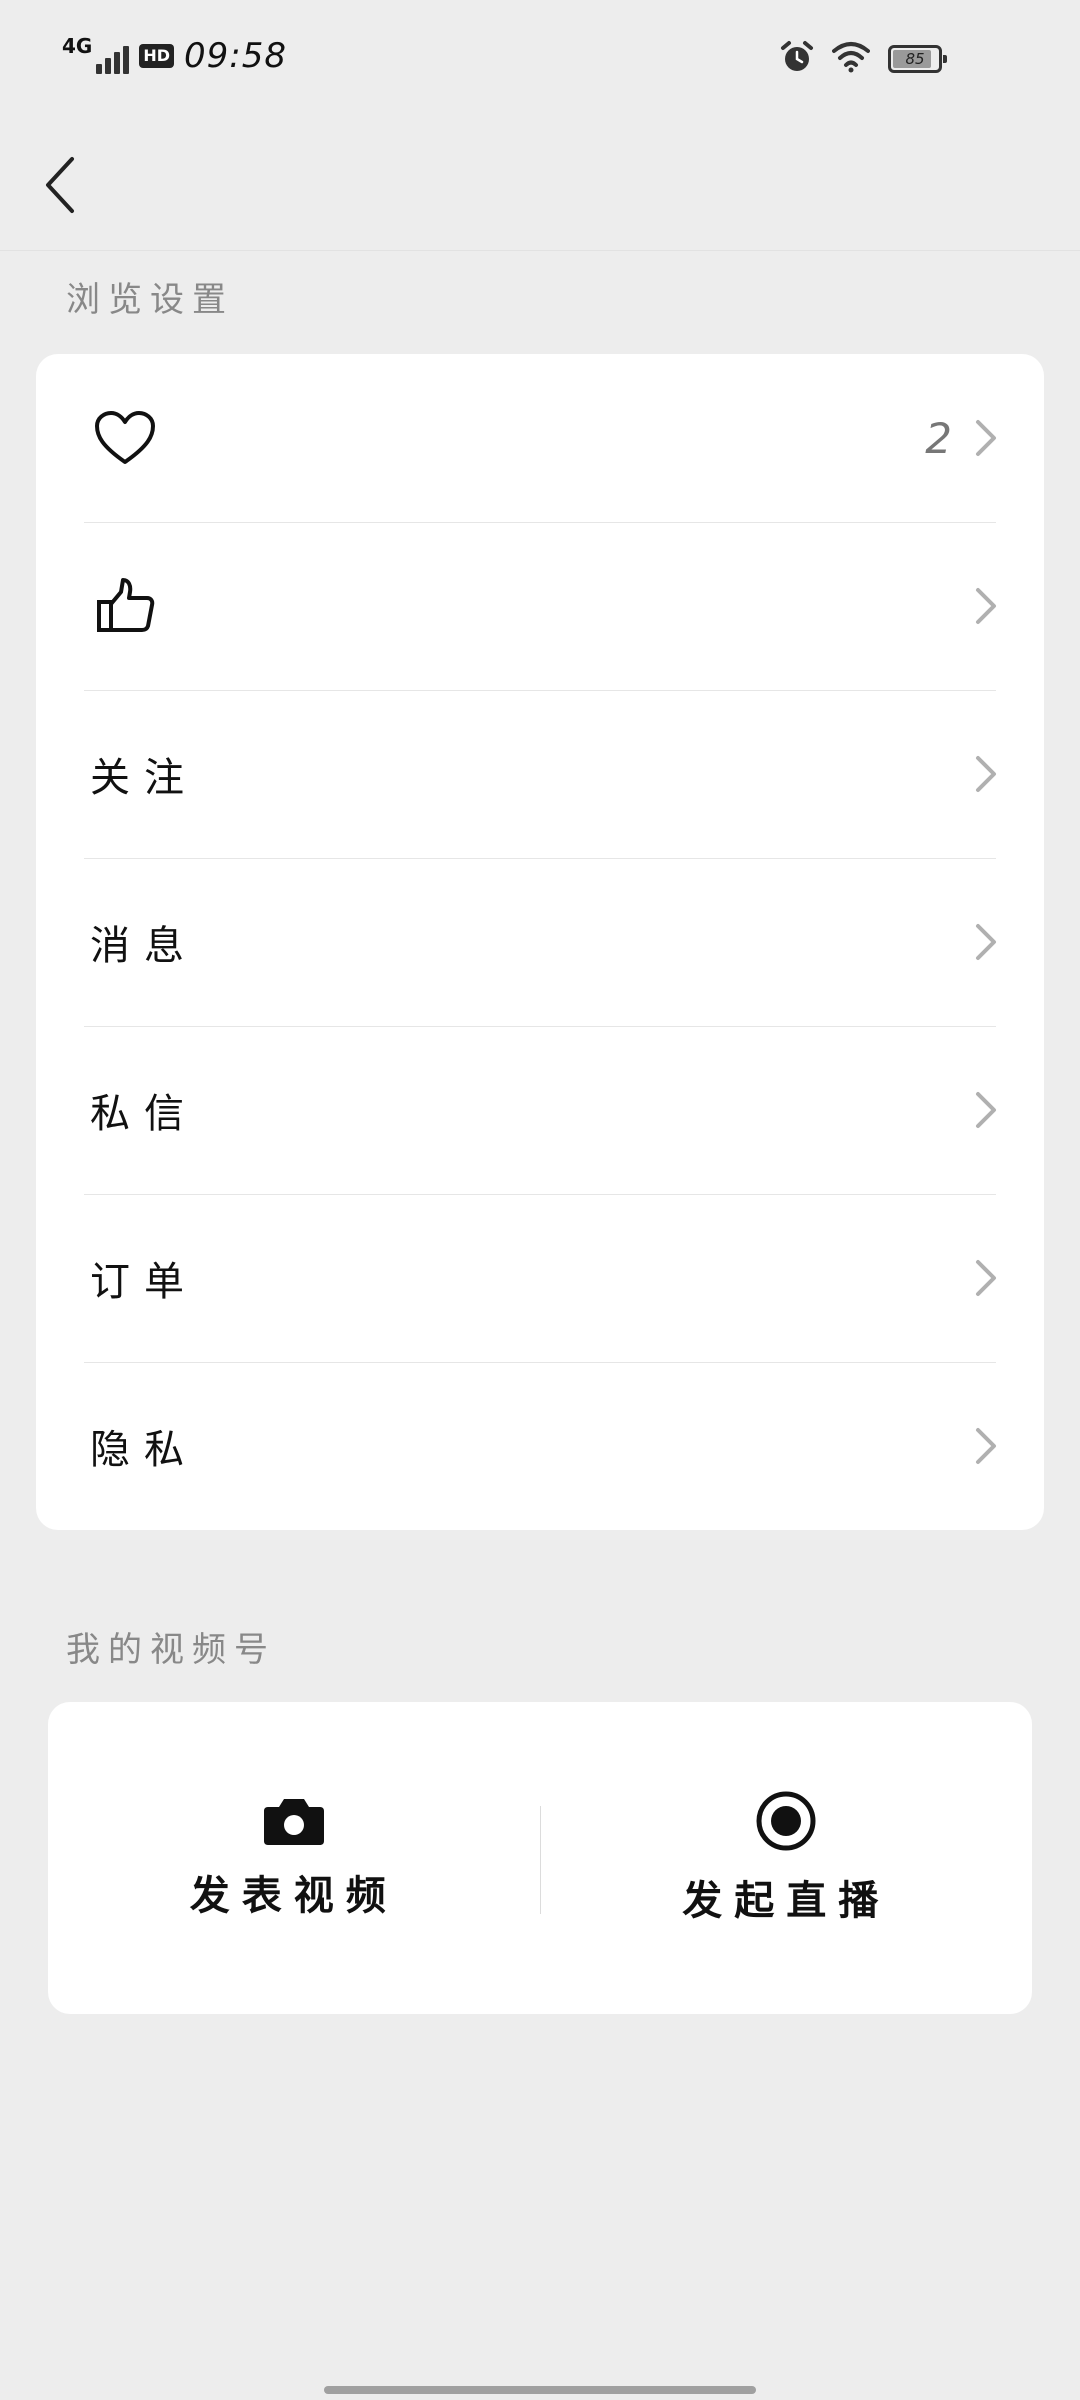 The height and width of the screenshot is (2400, 1080). I want to click on status-bar: 4G HD 09:58 85, so click(540, 55).